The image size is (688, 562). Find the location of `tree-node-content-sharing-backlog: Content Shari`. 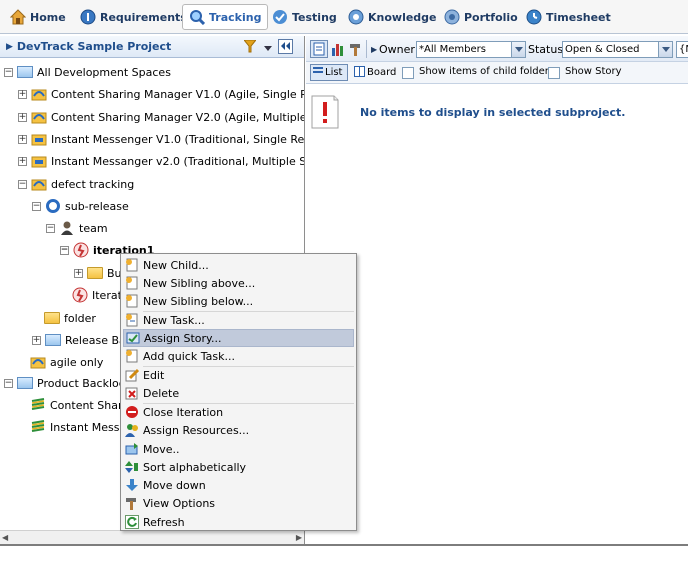

tree-node-content-sharing-backlog: Content Shari is located at coordinates (78, 405).